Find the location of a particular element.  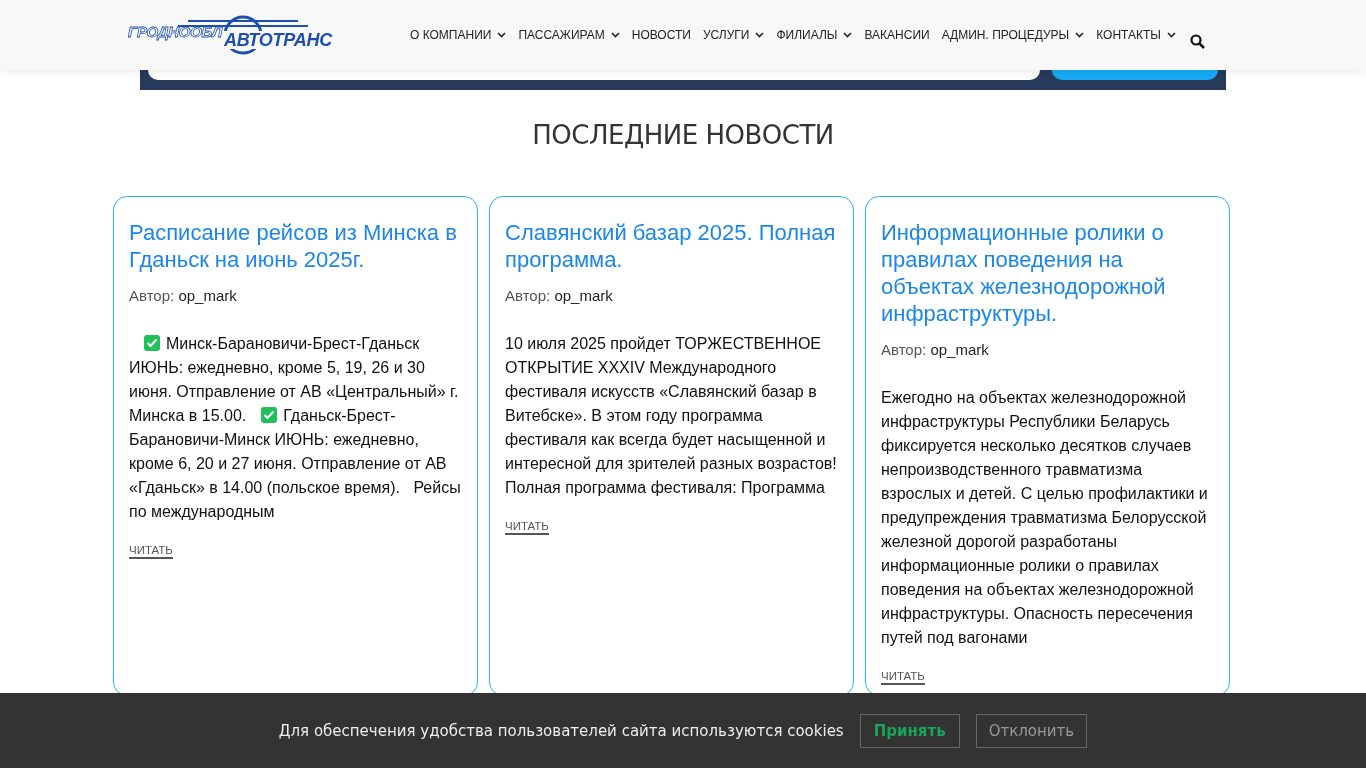

nav-link: АДМИН. ПРОЦЕДУРЫ is located at coordinates (1013, 35).